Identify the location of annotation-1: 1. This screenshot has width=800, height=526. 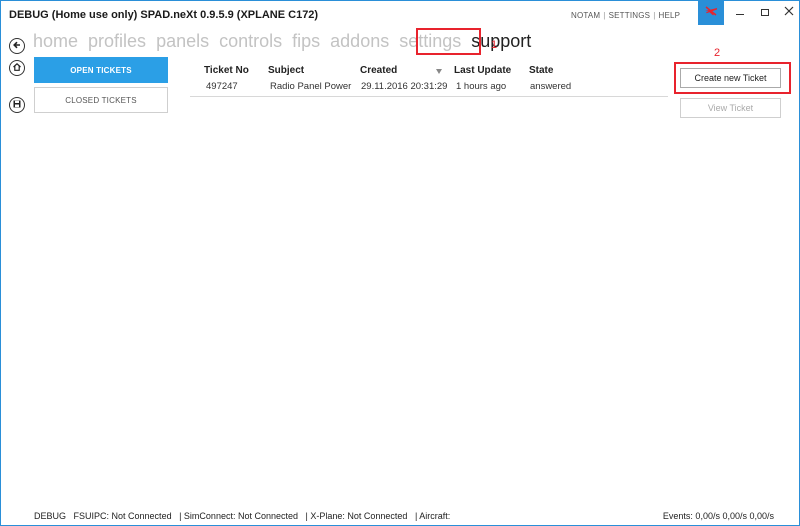
(494, 45).